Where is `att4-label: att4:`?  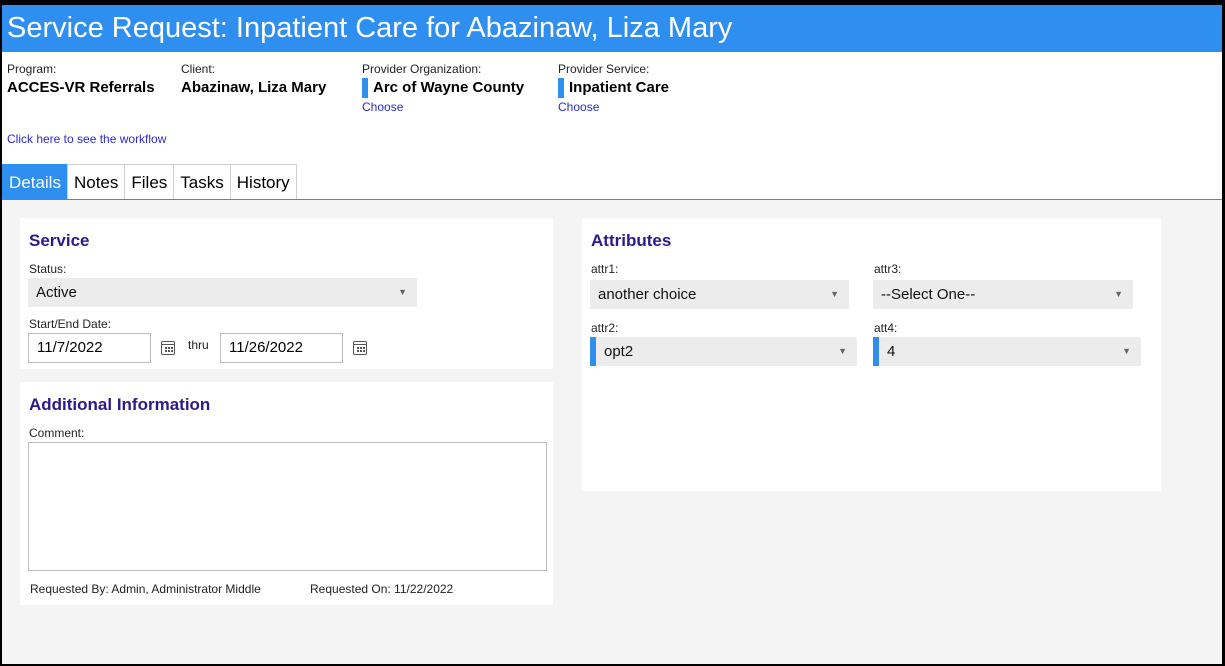
att4-label: att4: is located at coordinates (886, 328).